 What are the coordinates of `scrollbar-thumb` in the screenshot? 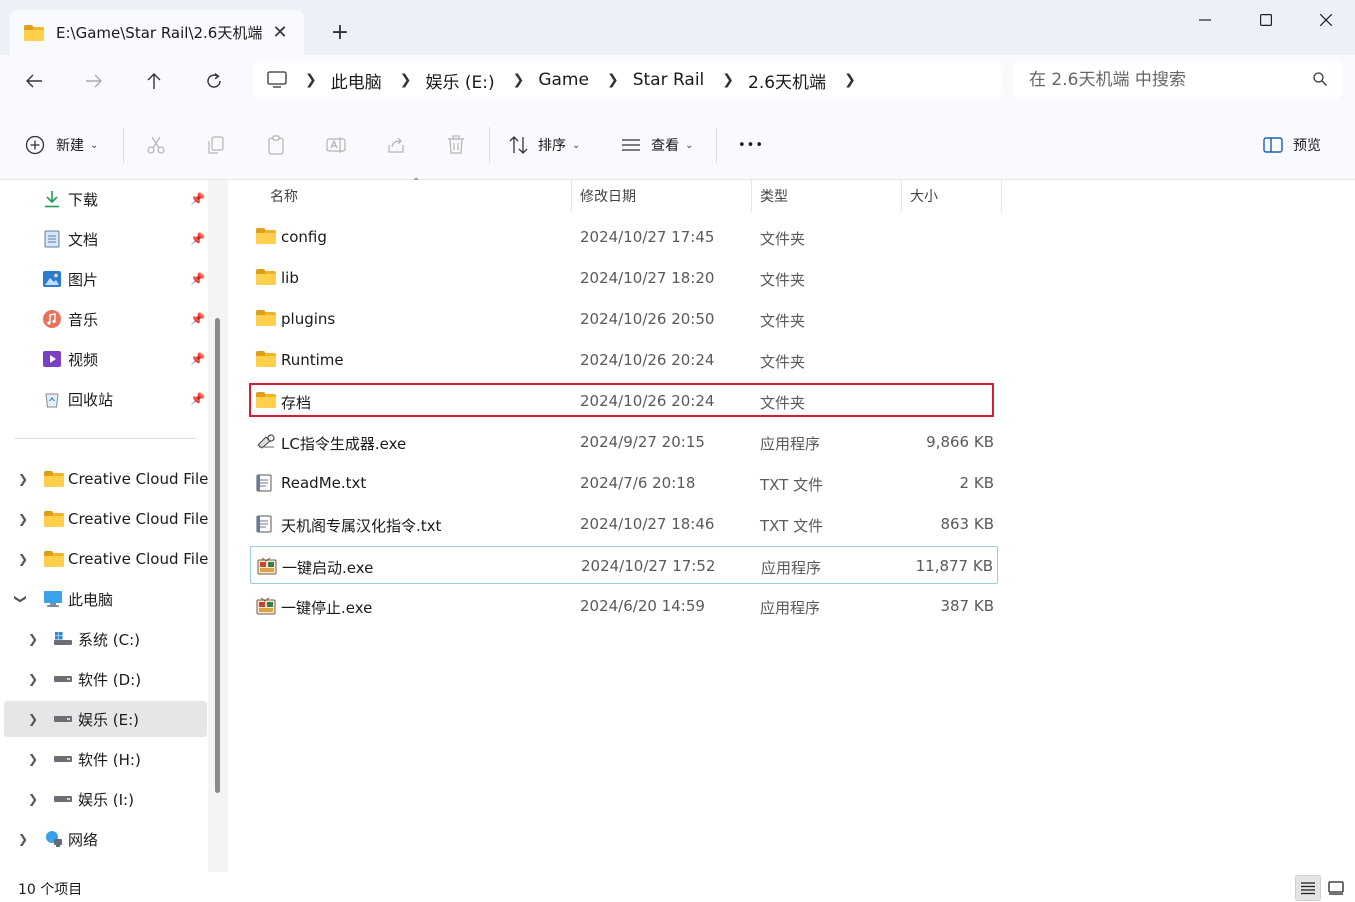 It's located at (217, 555).